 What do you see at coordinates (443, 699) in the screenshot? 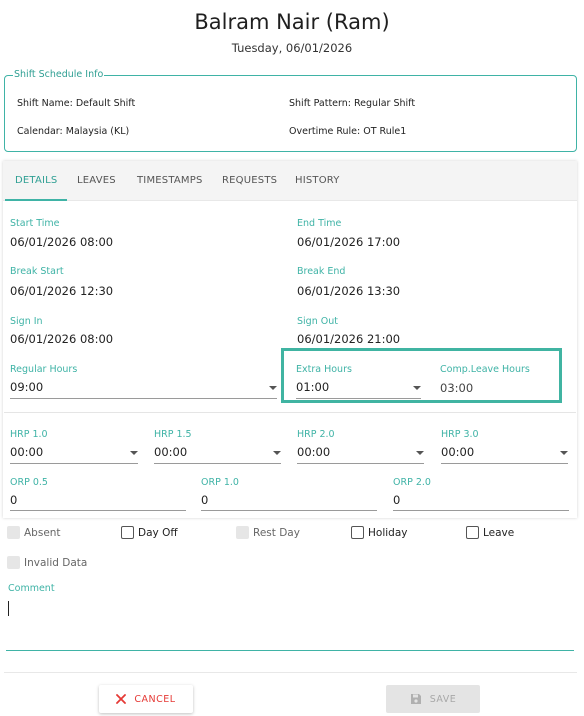
I see `save-button-label: SAVE` at bounding box center [443, 699].